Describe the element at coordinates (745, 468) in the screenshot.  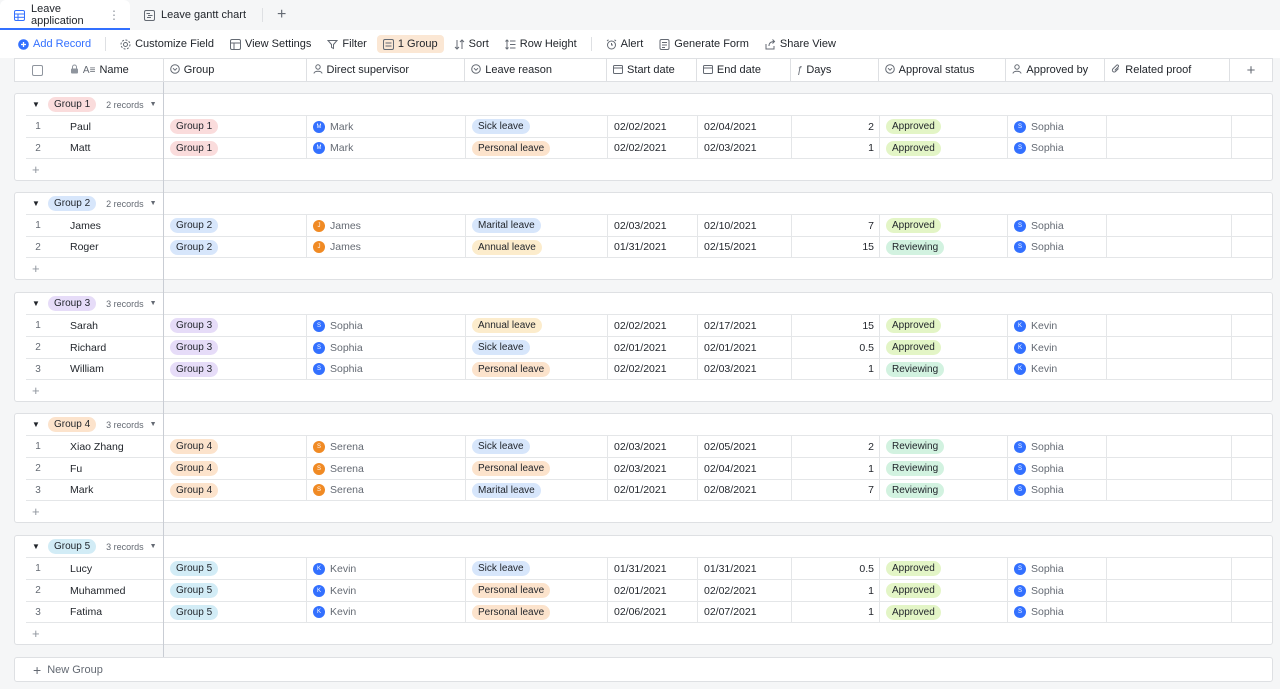
I see `end-date-cell: 02/04/2021` at that location.